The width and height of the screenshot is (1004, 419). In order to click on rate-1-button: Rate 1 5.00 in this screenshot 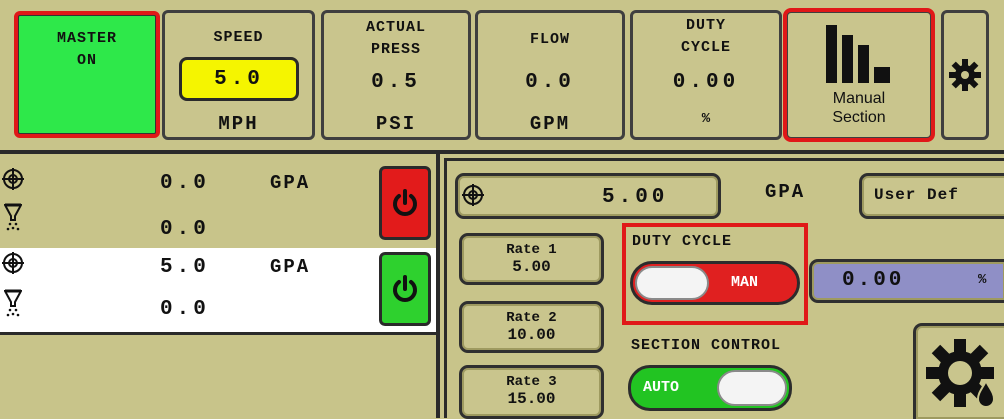, I will do `click(531, 259)`.